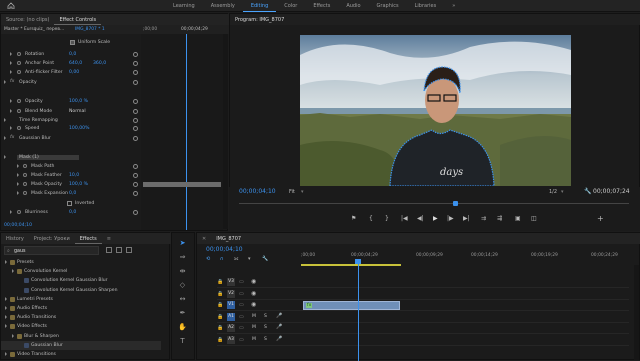 The width and height of the screenshot is (640, 361). I want to click on track-v2: 🔒 V2 ▭ ◉, so click(423, 294).